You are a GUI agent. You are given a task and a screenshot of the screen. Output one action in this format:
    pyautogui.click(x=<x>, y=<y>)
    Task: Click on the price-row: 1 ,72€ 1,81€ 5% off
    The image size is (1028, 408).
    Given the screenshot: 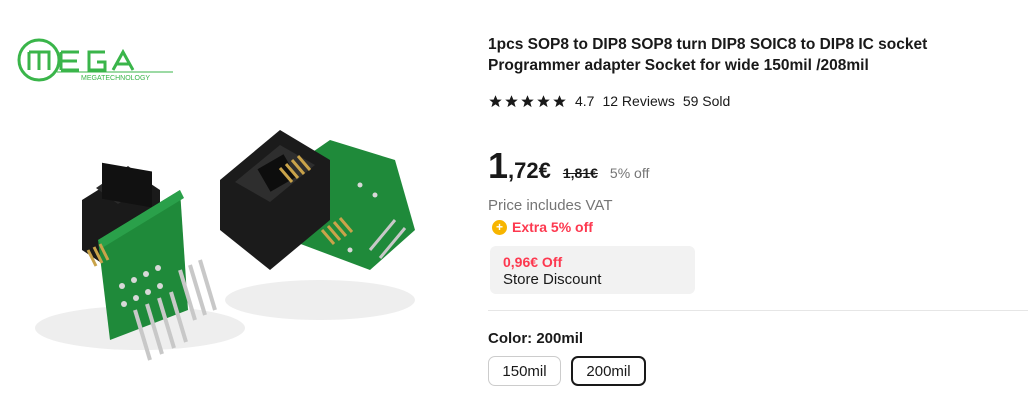 What is the action you would take?
    pyautogui.click(x=568, y=168)
    